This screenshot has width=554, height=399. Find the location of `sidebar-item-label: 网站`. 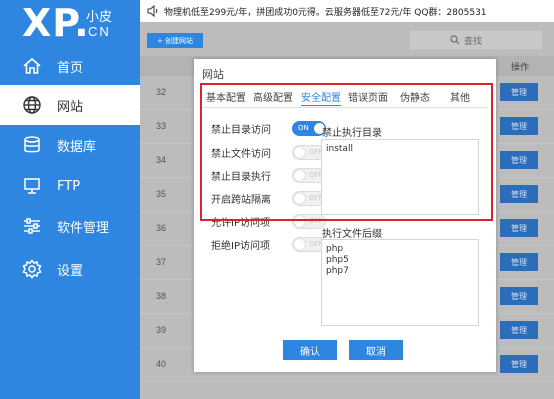

sidebar-item-label: 网站 is located at coordinates (70, 107).